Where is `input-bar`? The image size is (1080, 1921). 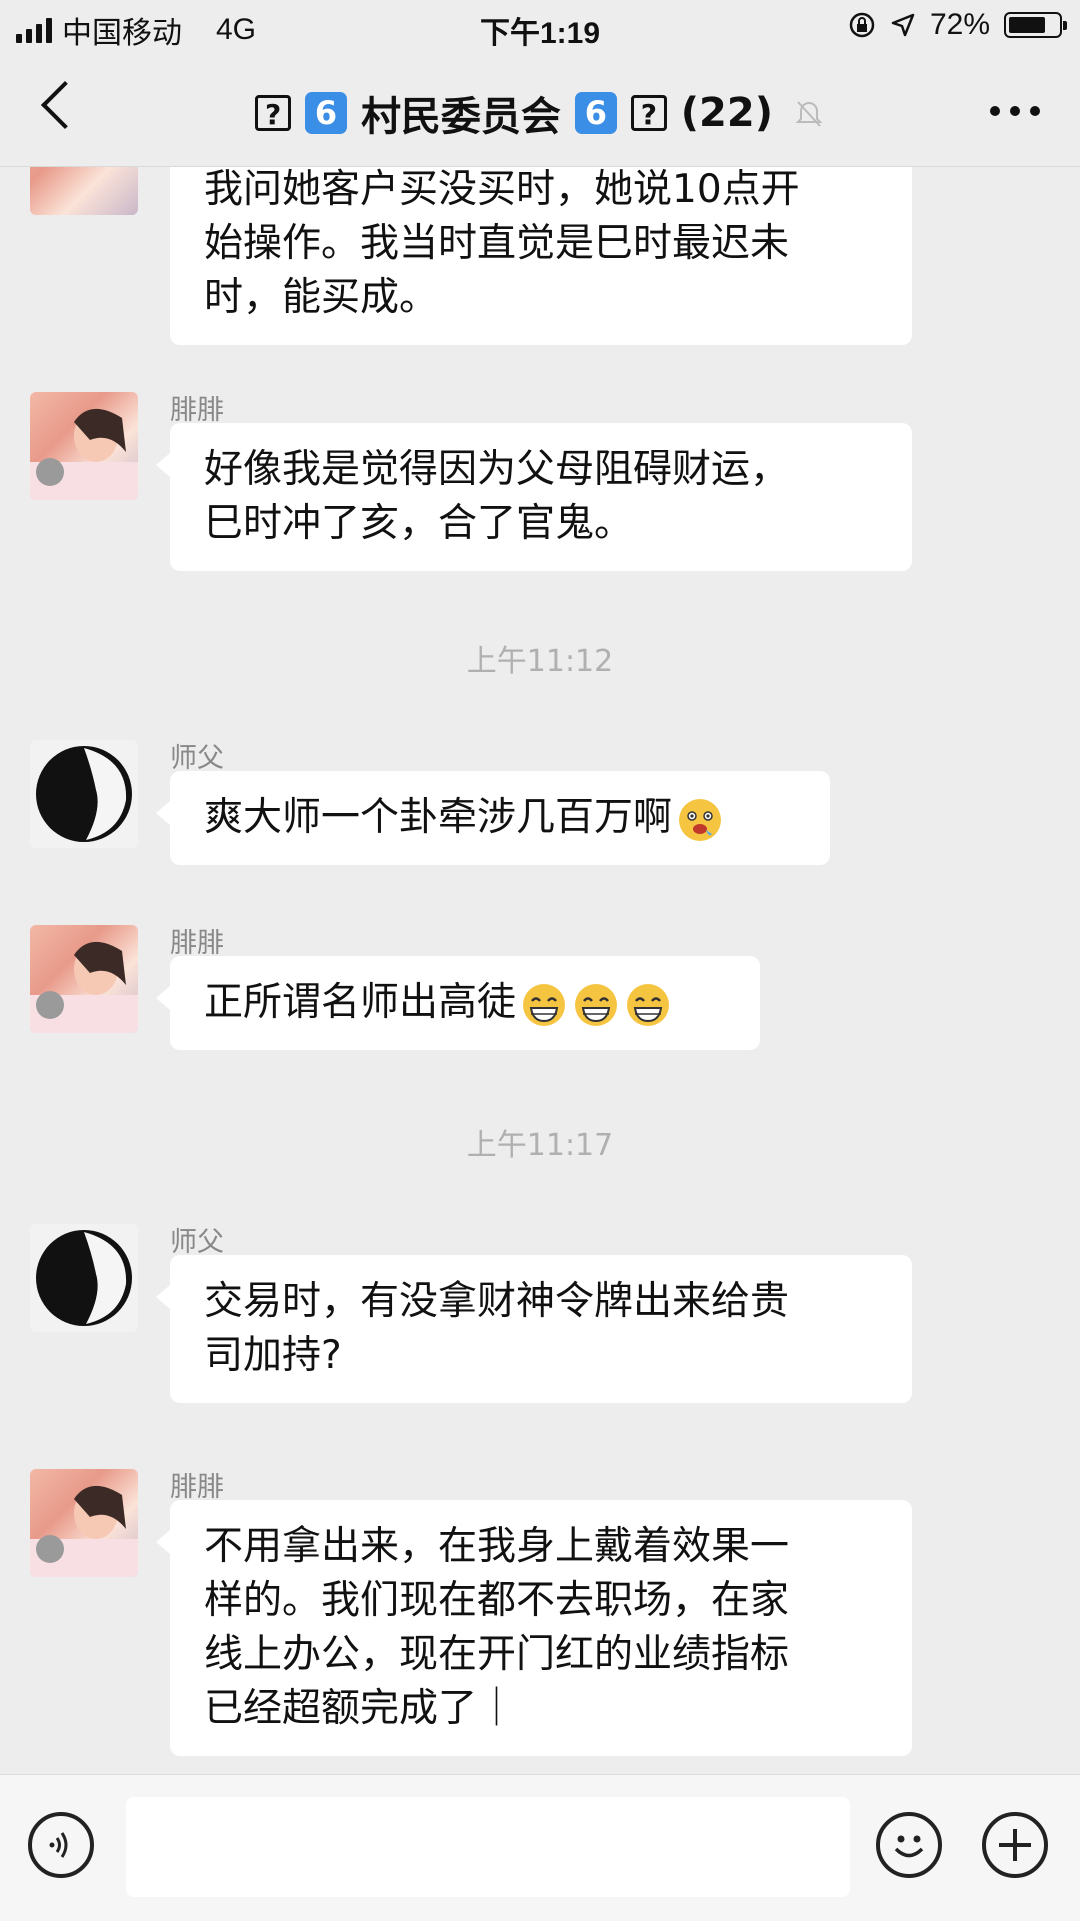 input-bar is located at coordinates (540, 1847).